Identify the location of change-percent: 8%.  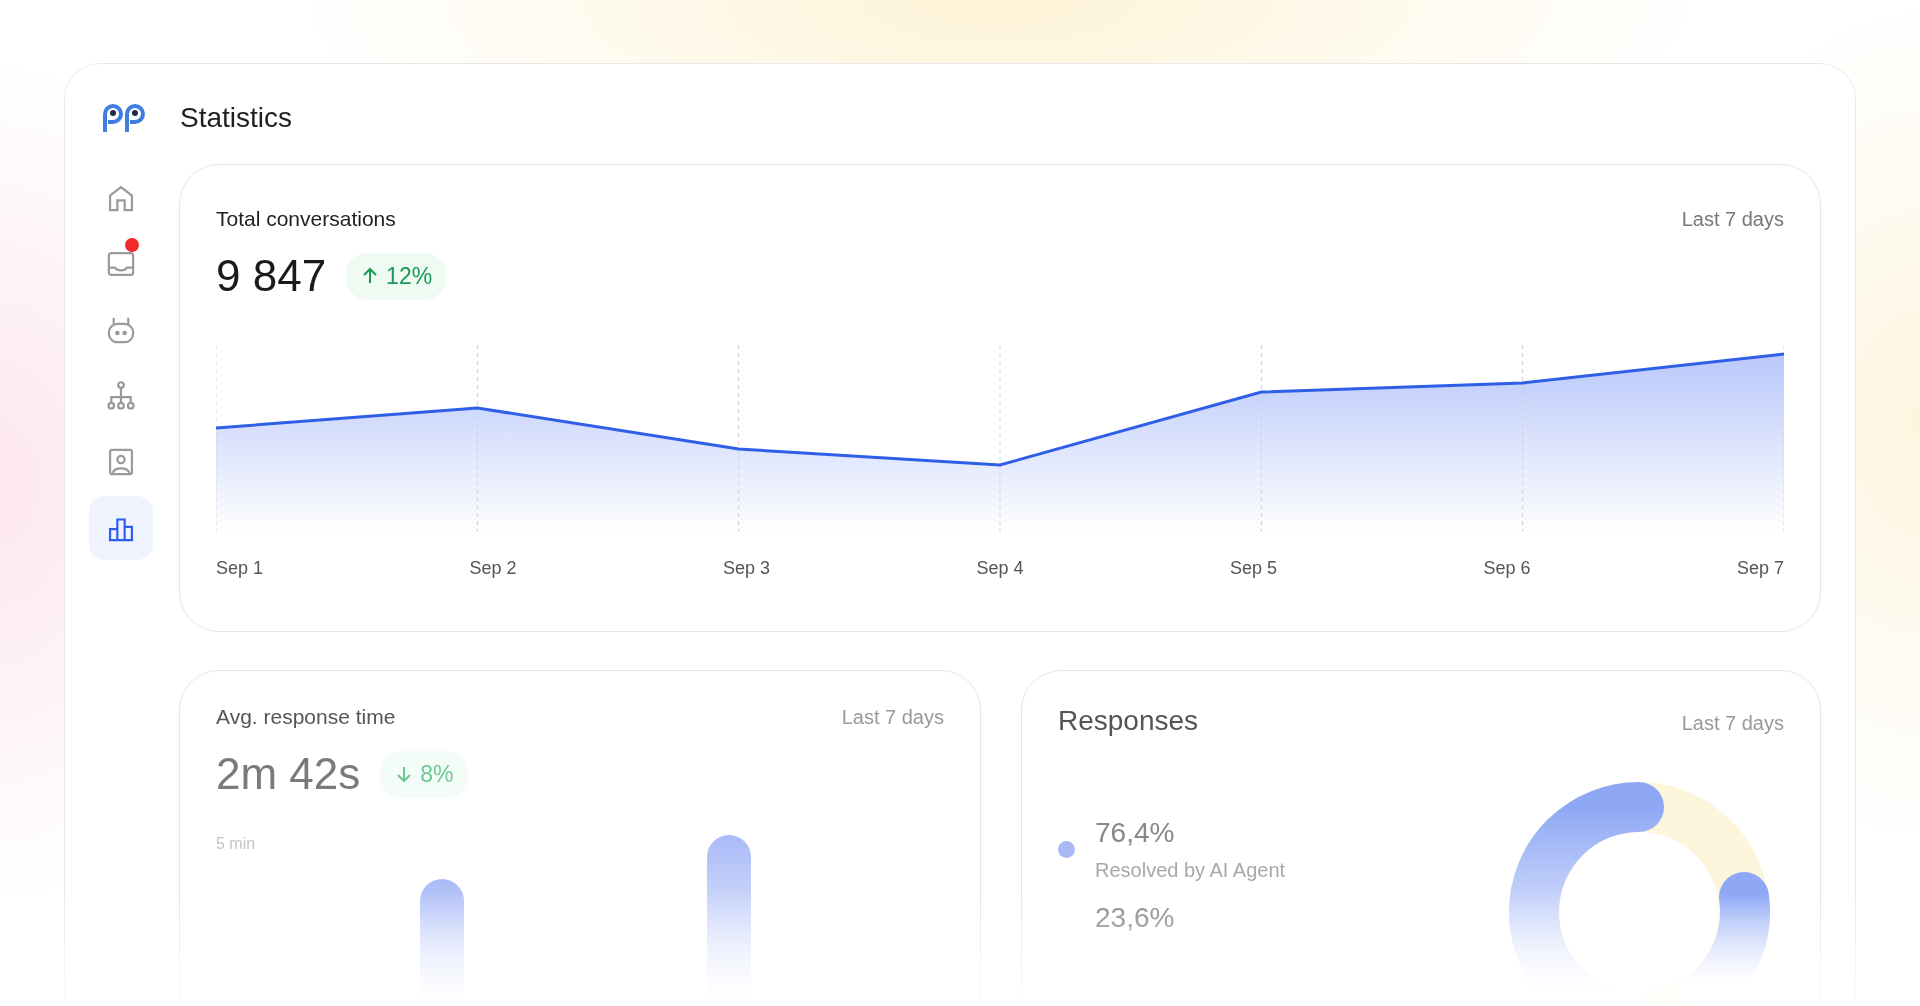
(437, 774).